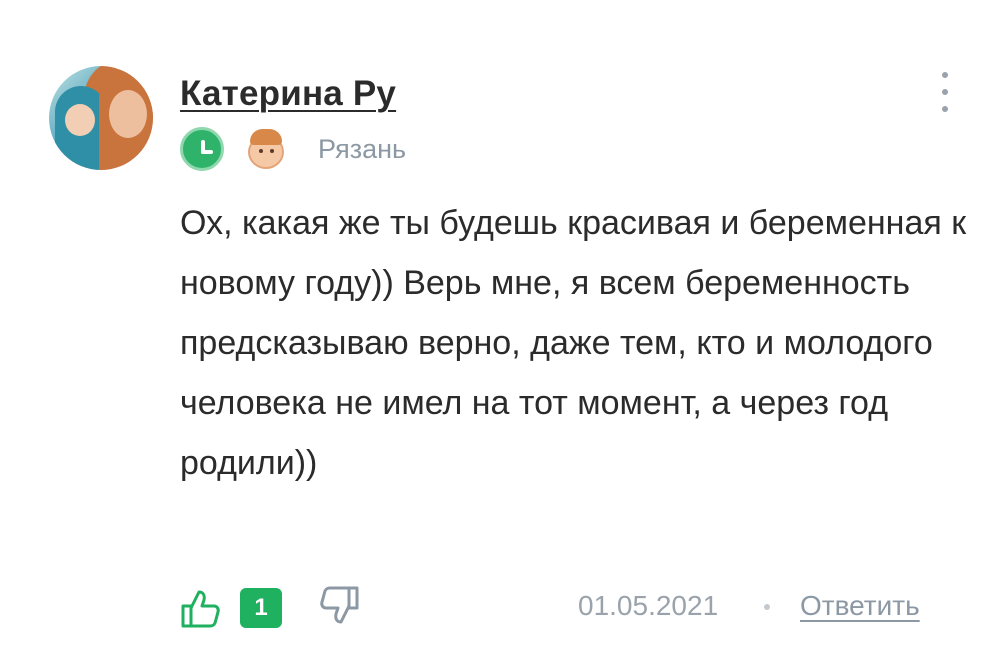 The width and height of the screenshot is (1000, 666). What do you see at coordinates (565, 607) in the screenshot?
I see `comment-footer: 1 01.05.2021 Ответить` at bounding box center [565, 607].